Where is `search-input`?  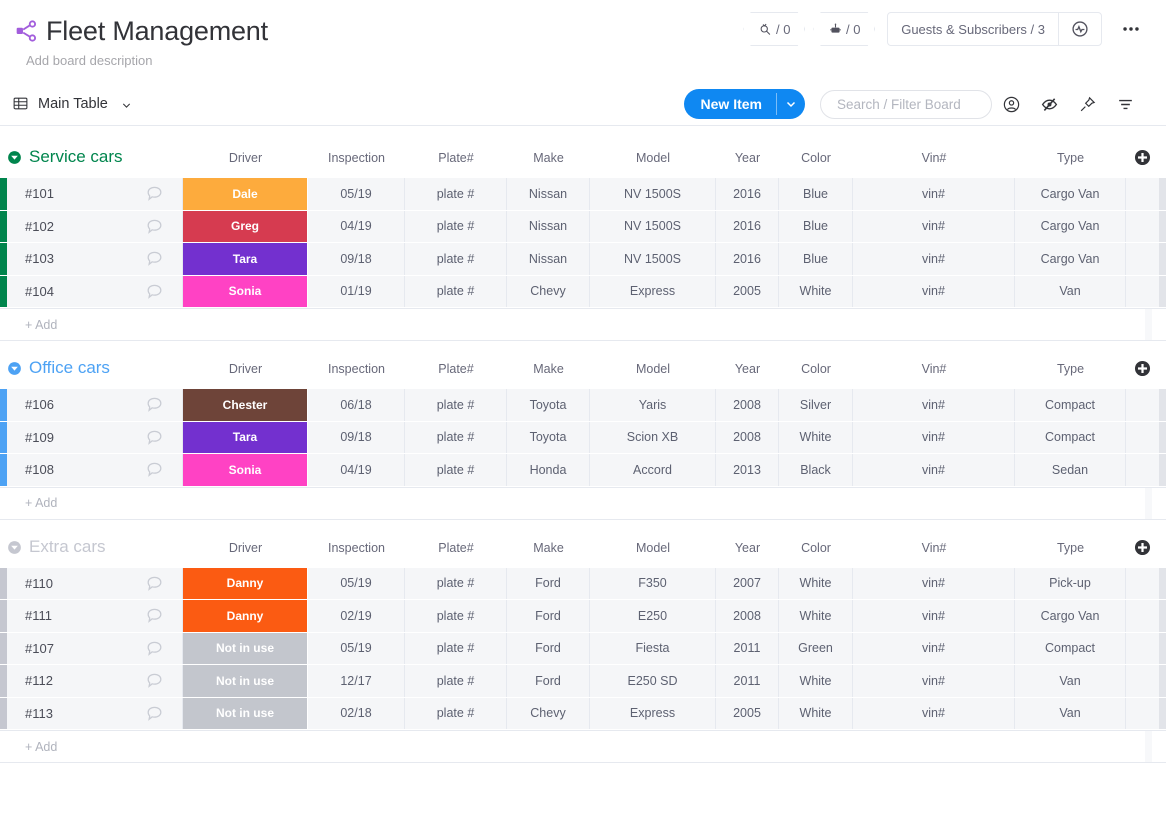 search-input is located at coordinates (906, 104).